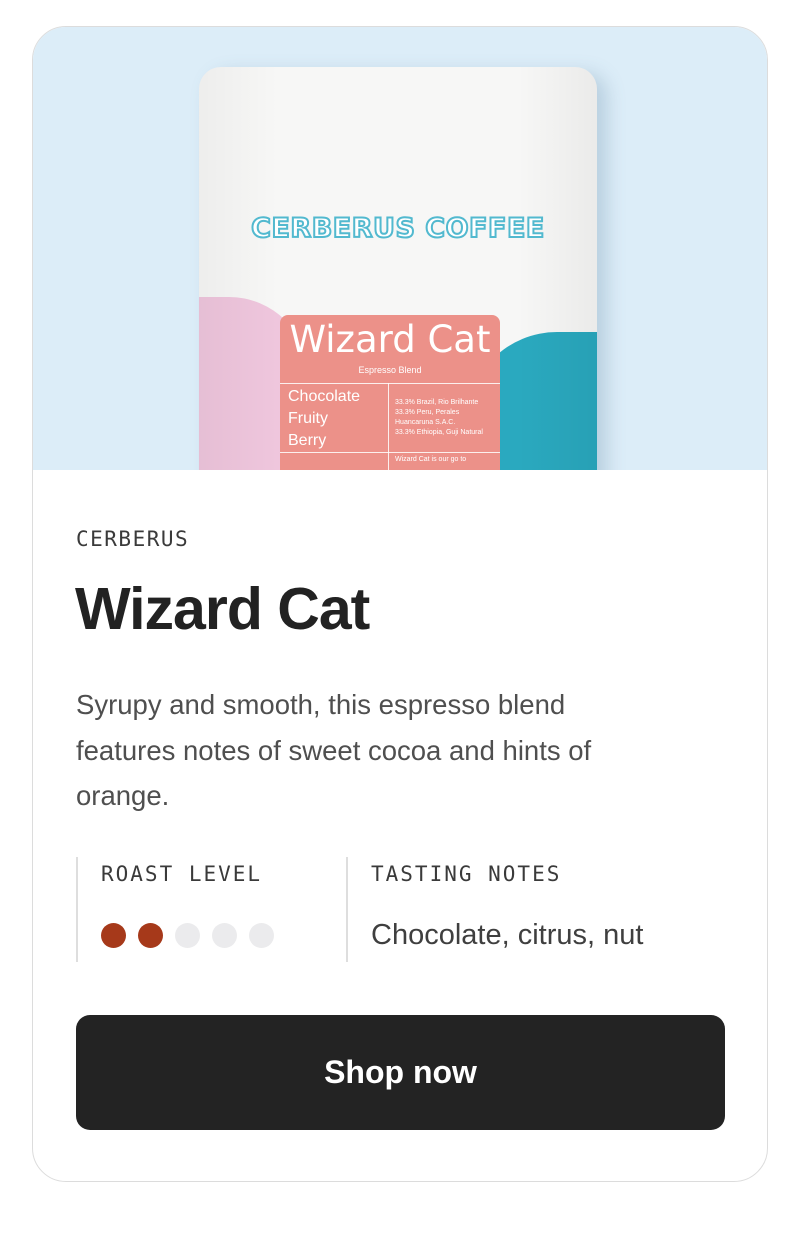 Image resolution: width=800 pixels, height=1235 pixels. Describe the element at coordinates (324, 418) in the screenshot. I see `bag-label-notes: Chocolate Fruity Berry` at that location.